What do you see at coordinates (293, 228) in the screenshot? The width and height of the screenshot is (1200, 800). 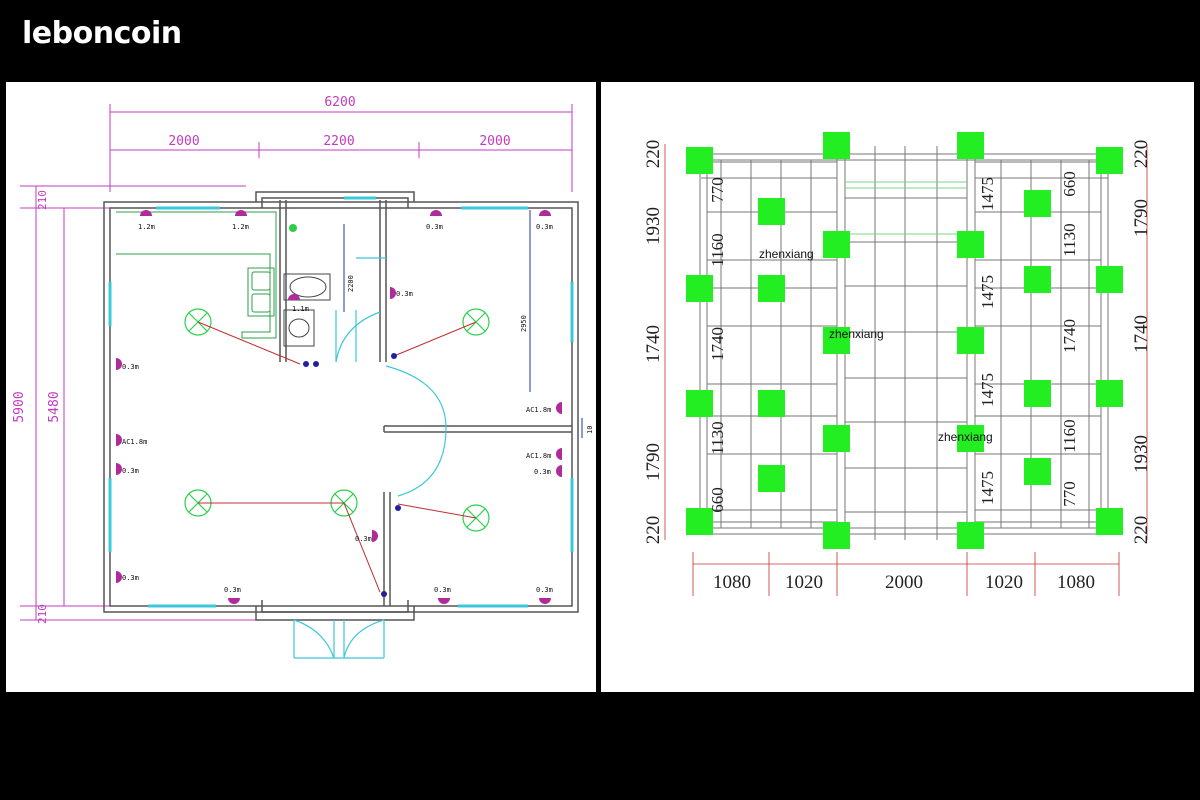 I see `bathroom-light-icon` at bounding box center [293, 228].